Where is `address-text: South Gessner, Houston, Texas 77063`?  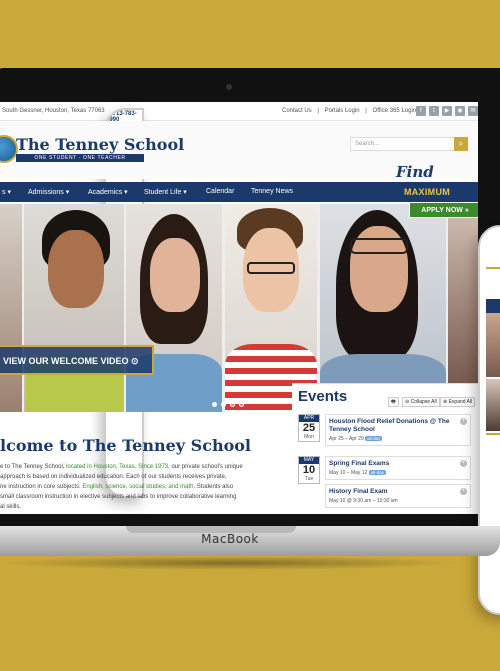
address-text: South Gessner, Houston, Texas 77063 is located at coordinates (53, 111).